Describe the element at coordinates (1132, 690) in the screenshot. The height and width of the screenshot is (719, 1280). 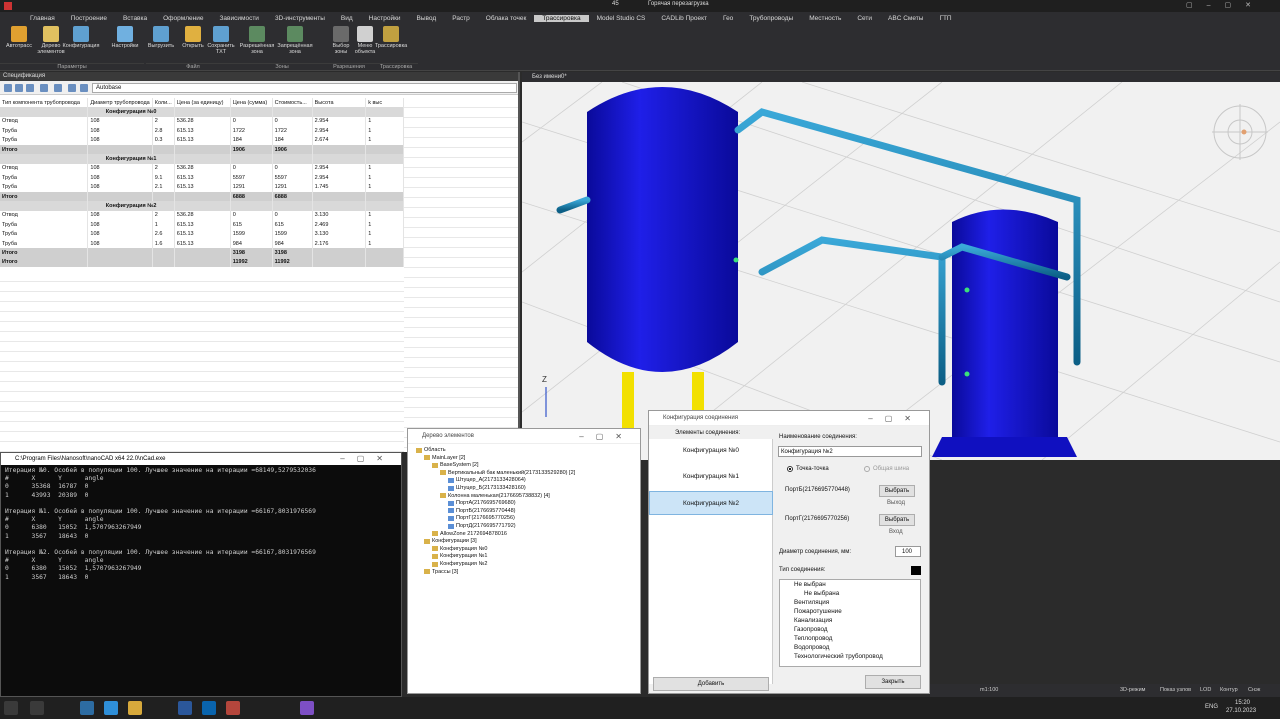
I see `mode-3d-toggle: 3D-режим` at that location.